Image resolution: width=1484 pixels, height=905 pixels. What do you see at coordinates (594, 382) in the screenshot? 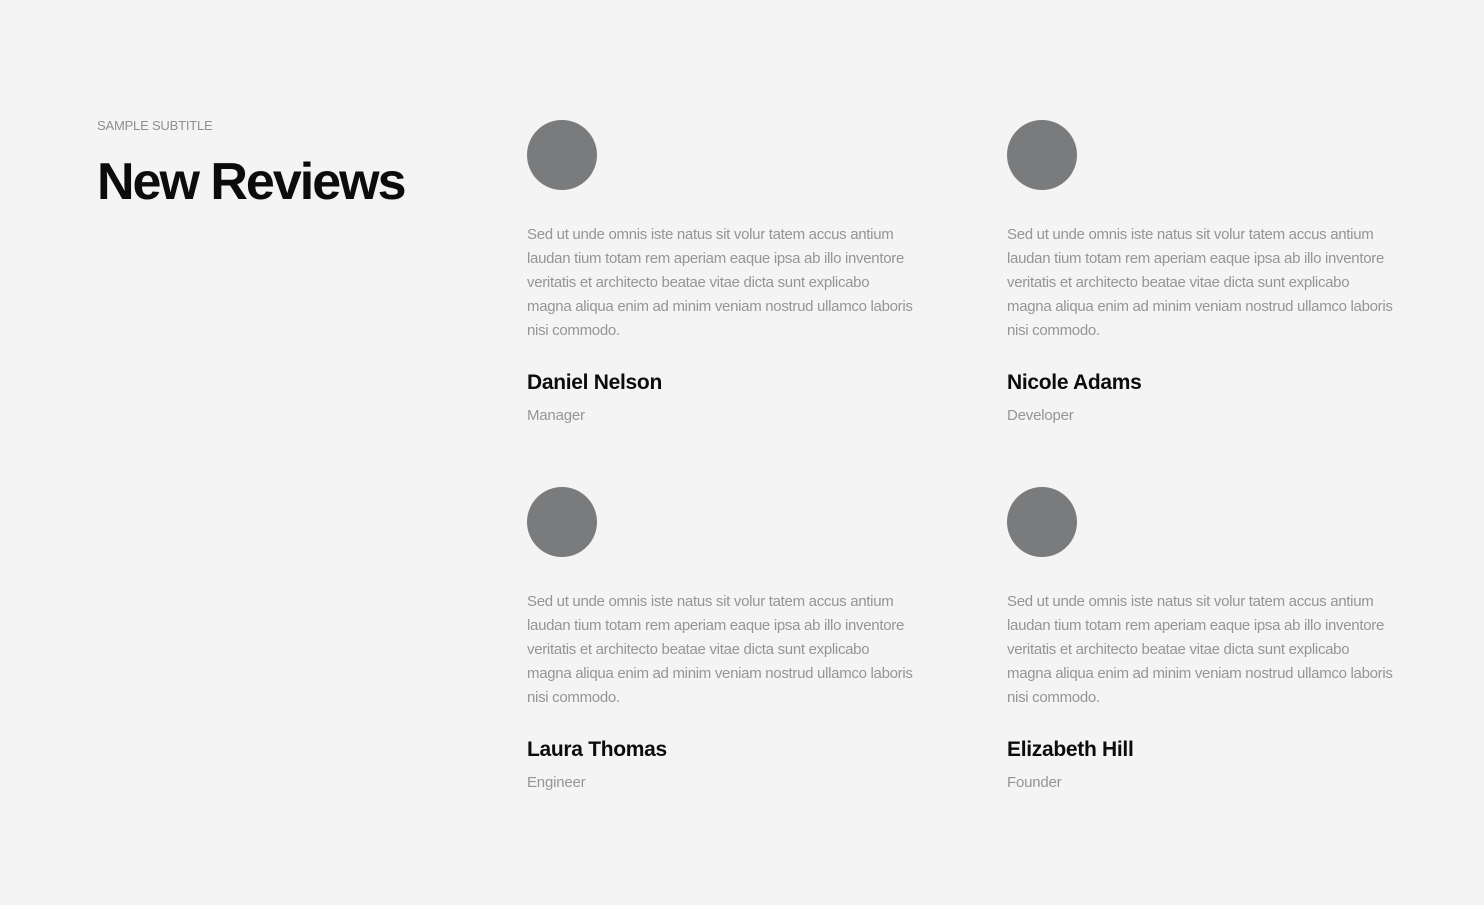
I see `reviewer-name: Daniel Nelson` at bounding box center [594, 382].